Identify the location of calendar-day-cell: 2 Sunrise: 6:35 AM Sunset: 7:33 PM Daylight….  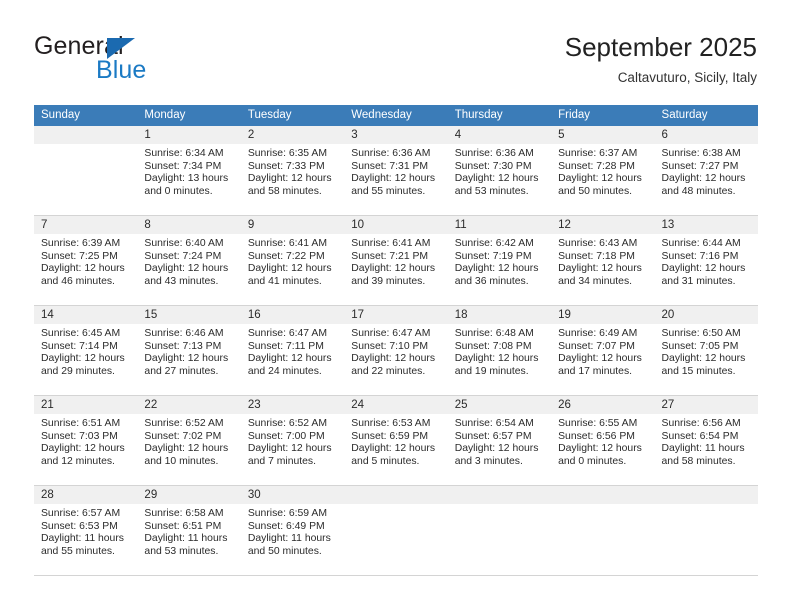
(292, 170).